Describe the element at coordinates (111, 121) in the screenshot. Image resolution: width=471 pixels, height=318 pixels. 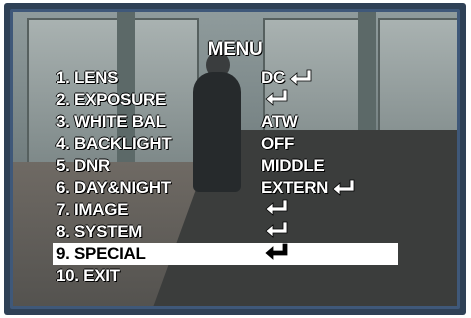
I see `menu-item-label: 3. WHITE BAL` at that location.